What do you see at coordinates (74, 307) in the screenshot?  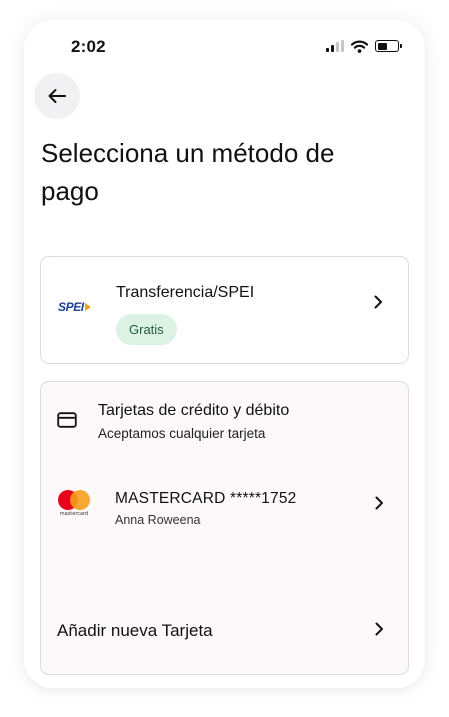 I see `spei-logo: SPEI` at bounding box center [74, 307].